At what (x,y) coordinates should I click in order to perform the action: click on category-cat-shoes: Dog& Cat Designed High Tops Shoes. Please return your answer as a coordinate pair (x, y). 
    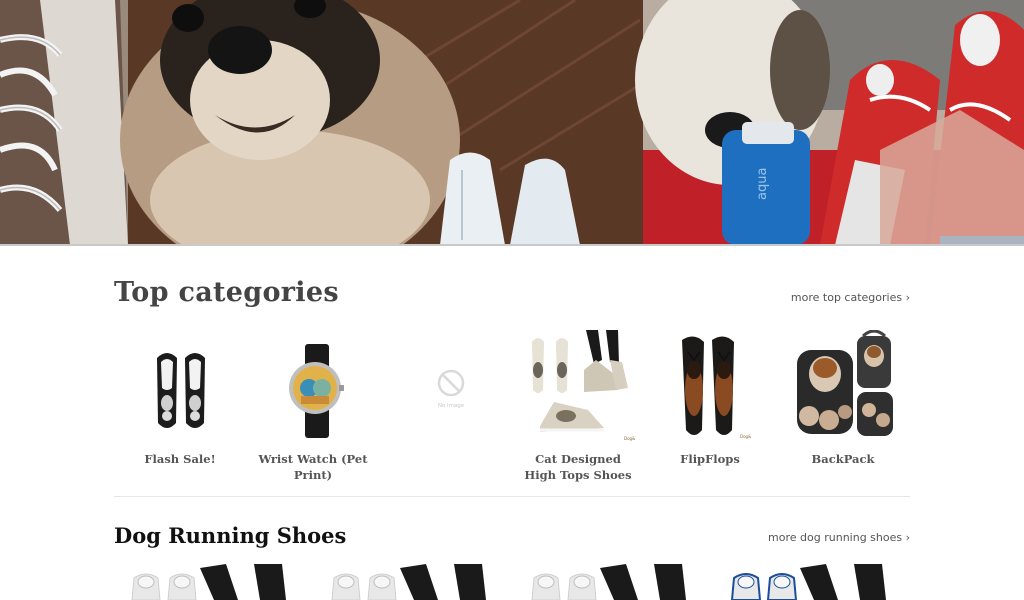
    Looking at the image, I should click on (578, 410).